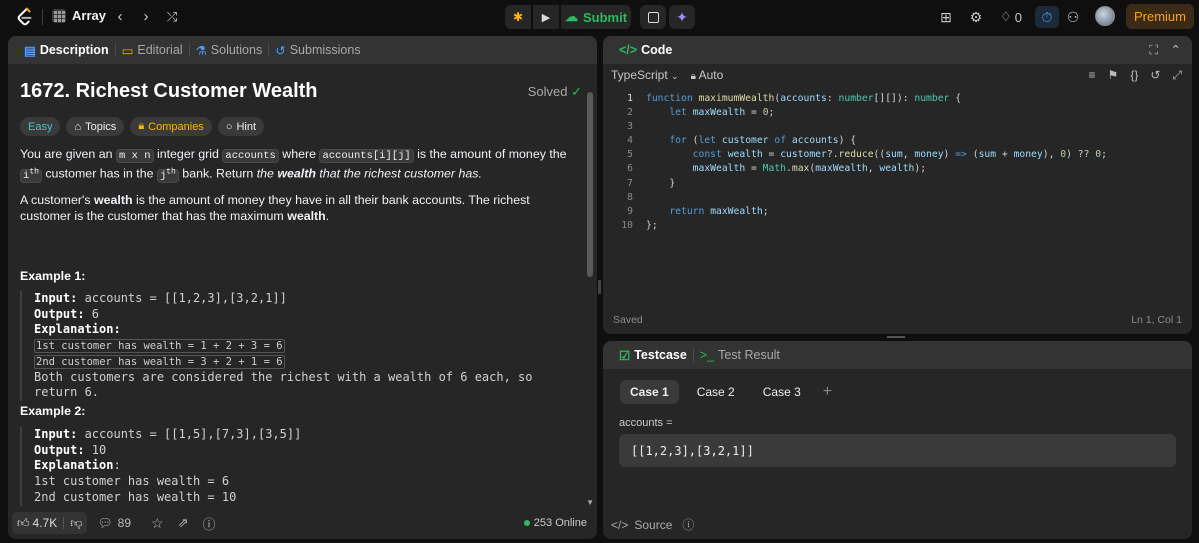 The width and height of the screenshot is (1199, 543). What do you see at coordinates (1153, 50) in the screenshot?
I see `fullscreen-icon: ⛶` at bounding box center [1153, 50].